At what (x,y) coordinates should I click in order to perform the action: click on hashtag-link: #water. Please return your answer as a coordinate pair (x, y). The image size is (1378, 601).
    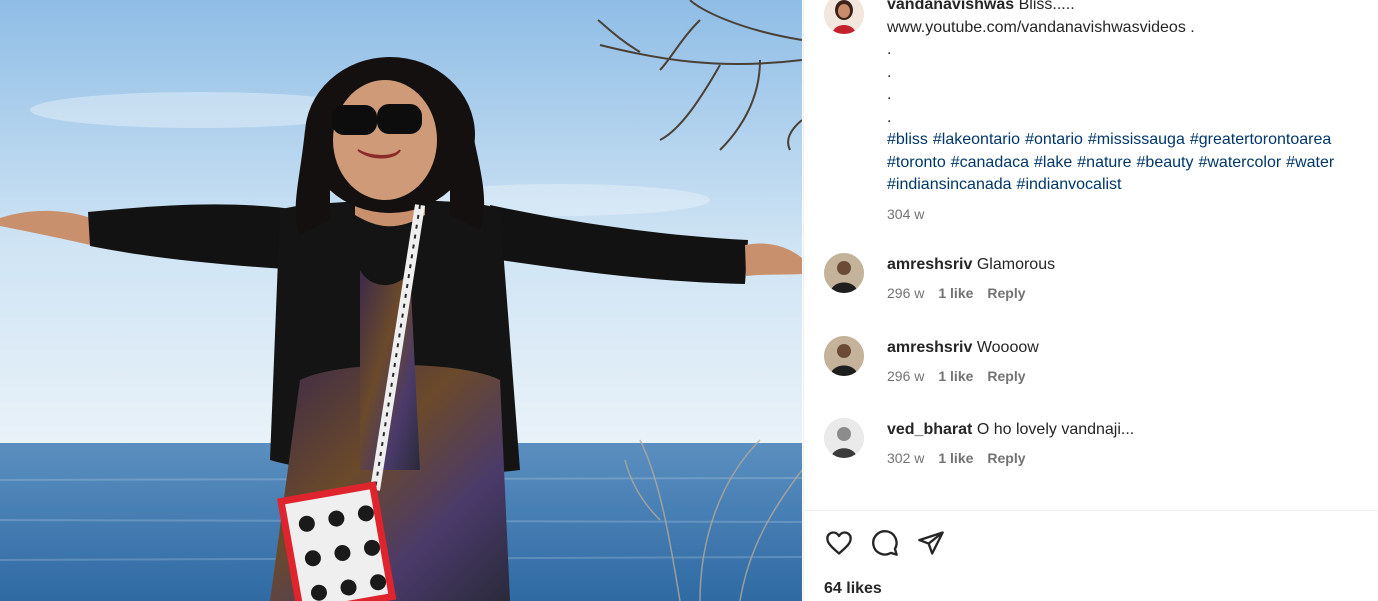
    Looking at the image, I should click on (1310, 162).